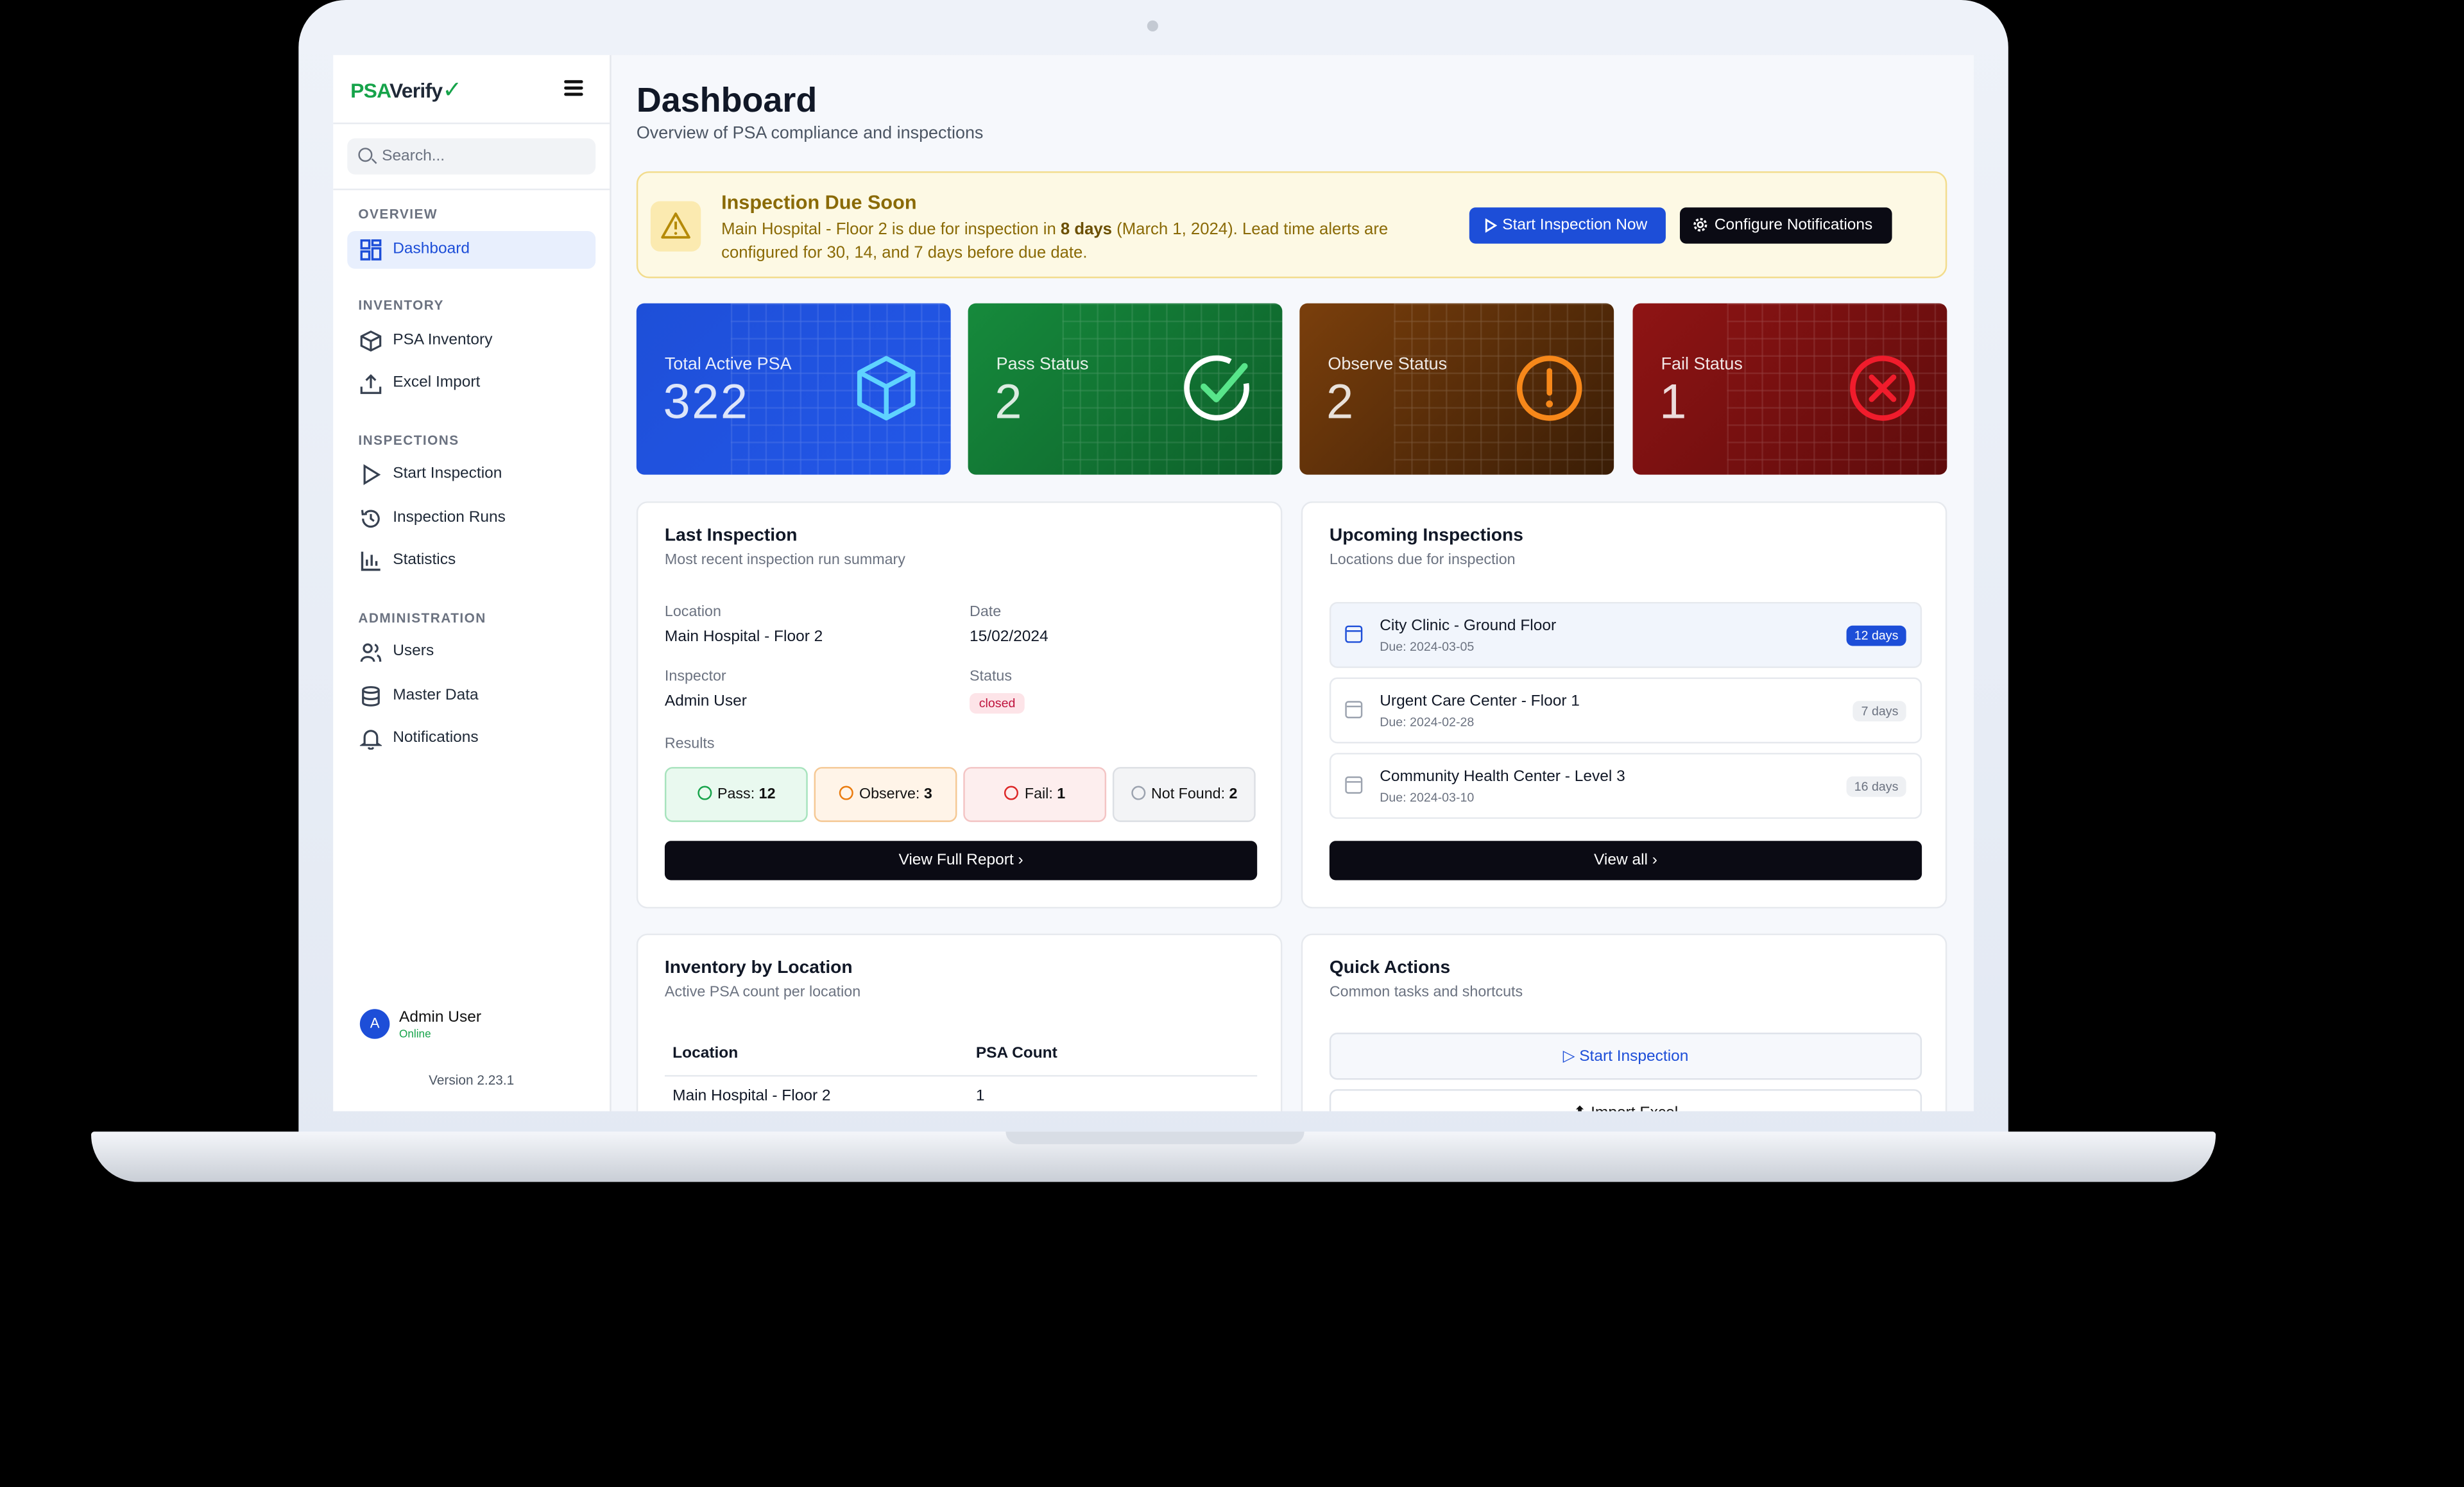 The height and width of the screenshot is (1487, 2464). I want to click on sidebar-item-inspection-runs: Inspection Runs, so click(471, 519).